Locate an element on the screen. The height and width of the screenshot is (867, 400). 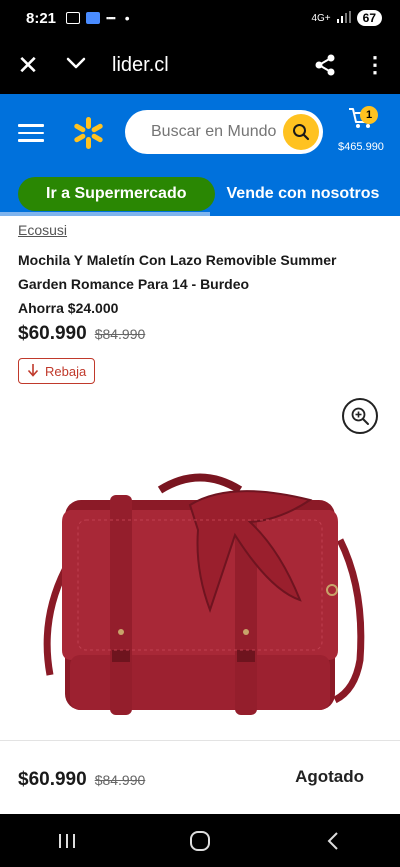
recent-apps-icon is located at coordinates (67, 841).